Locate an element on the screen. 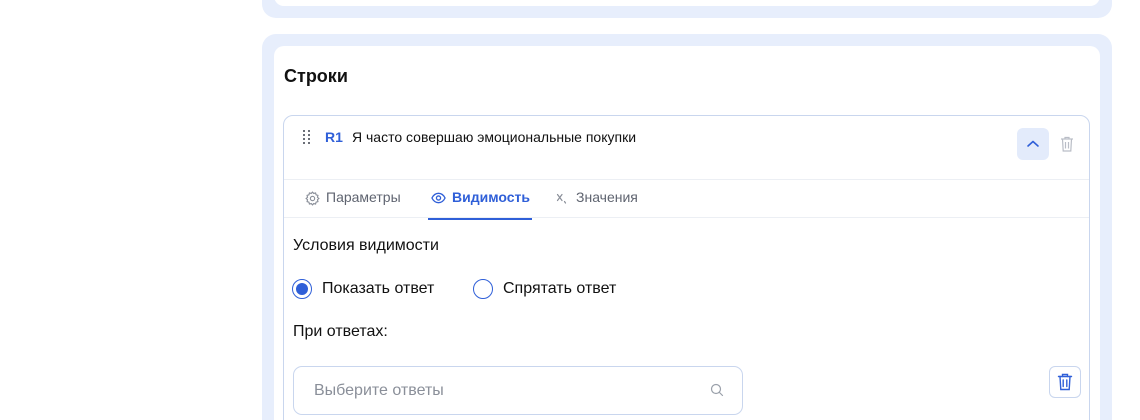  row-code: R1 is located at coordinates (334, 137).